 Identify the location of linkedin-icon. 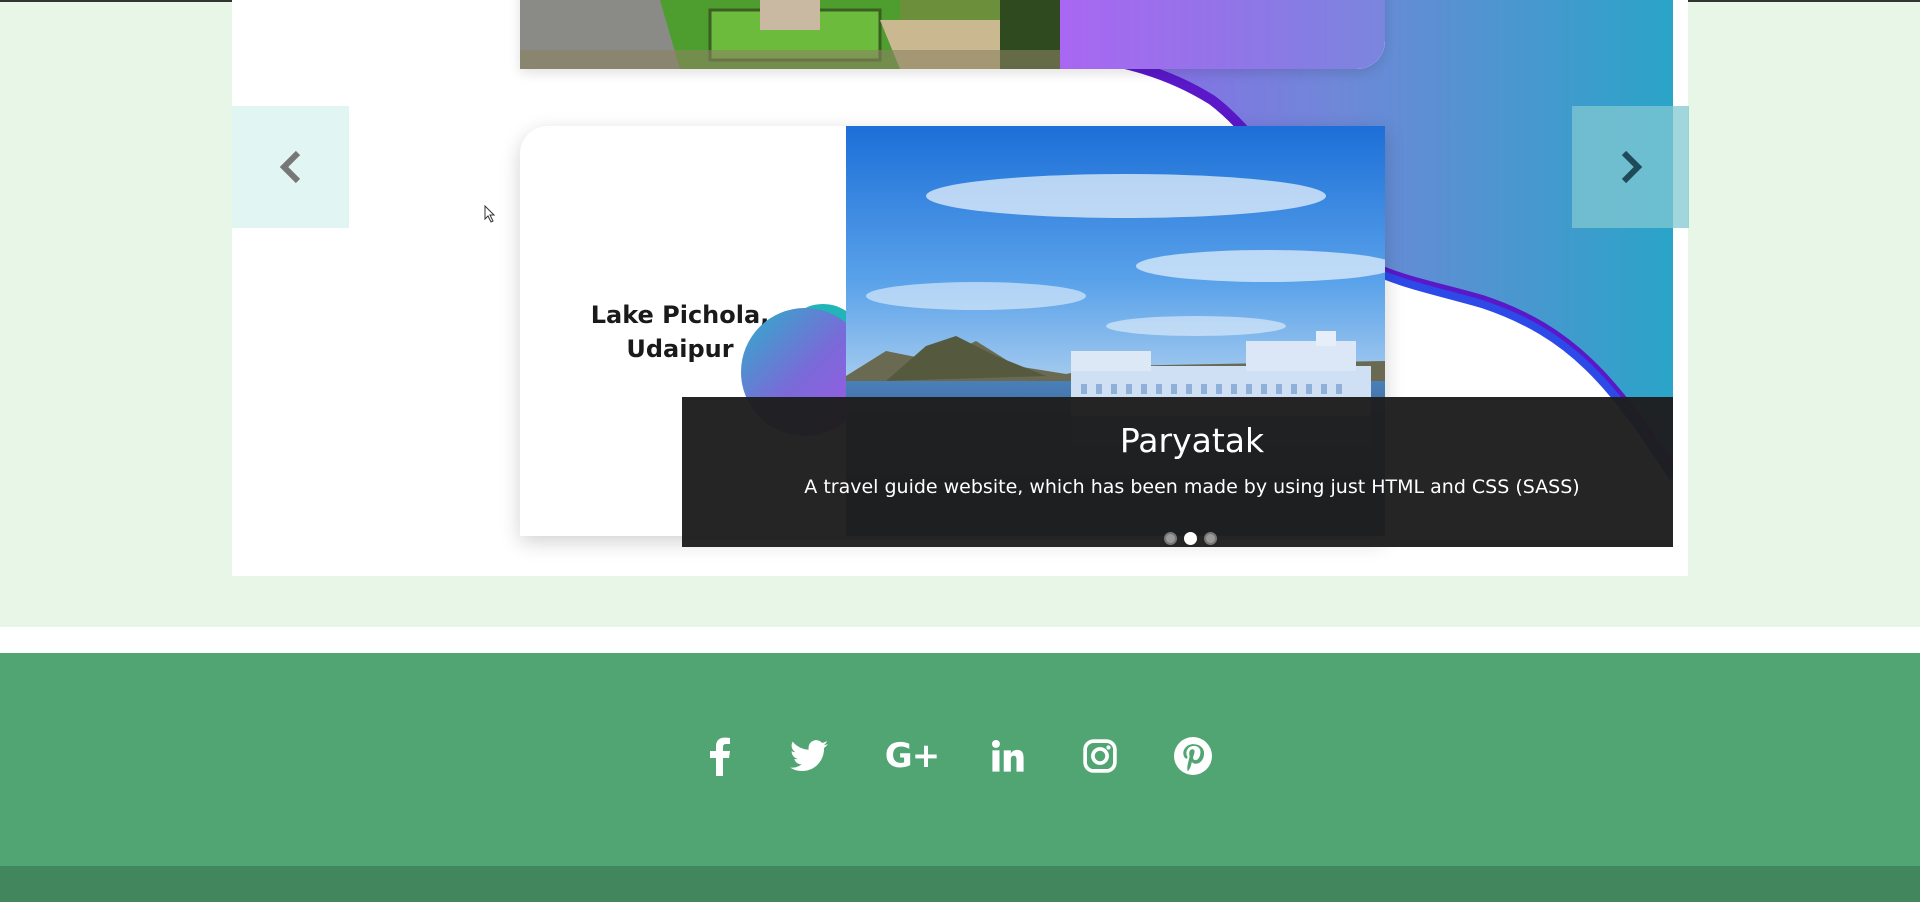
(1007, 755).